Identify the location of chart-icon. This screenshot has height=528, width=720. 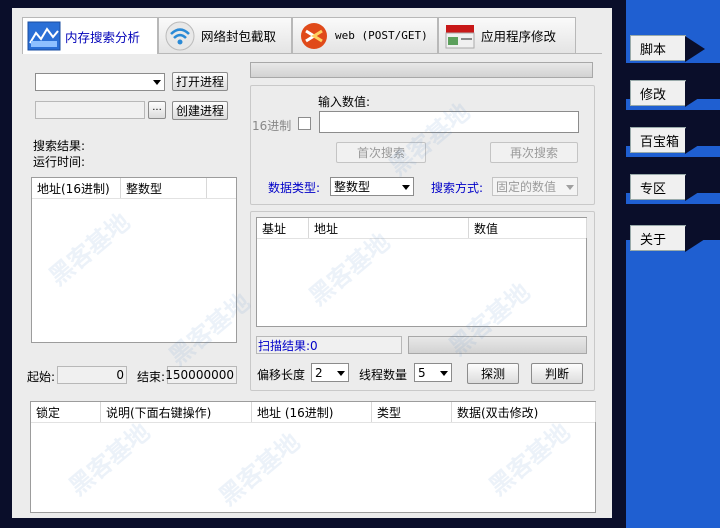
(44, 36).